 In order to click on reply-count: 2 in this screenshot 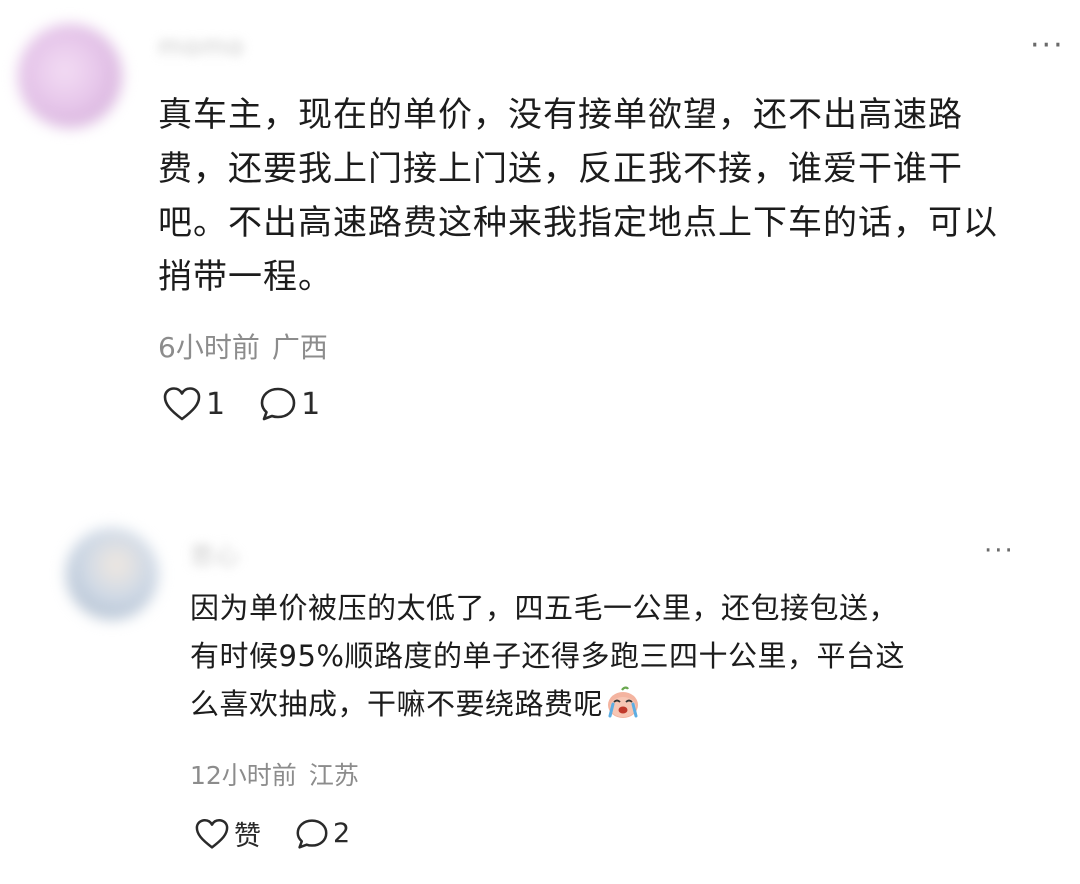, I will do `click(342, 833)`.